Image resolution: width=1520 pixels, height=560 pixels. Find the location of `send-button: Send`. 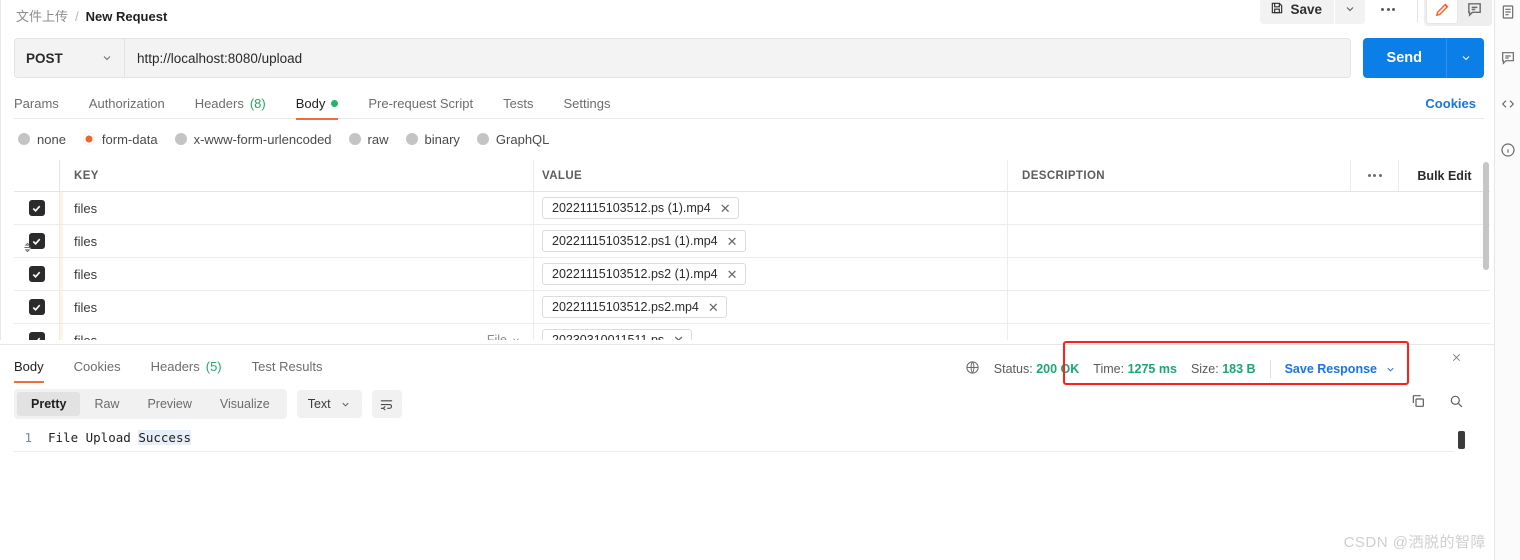

send-button: Send is located at coordinates (1404, 58).